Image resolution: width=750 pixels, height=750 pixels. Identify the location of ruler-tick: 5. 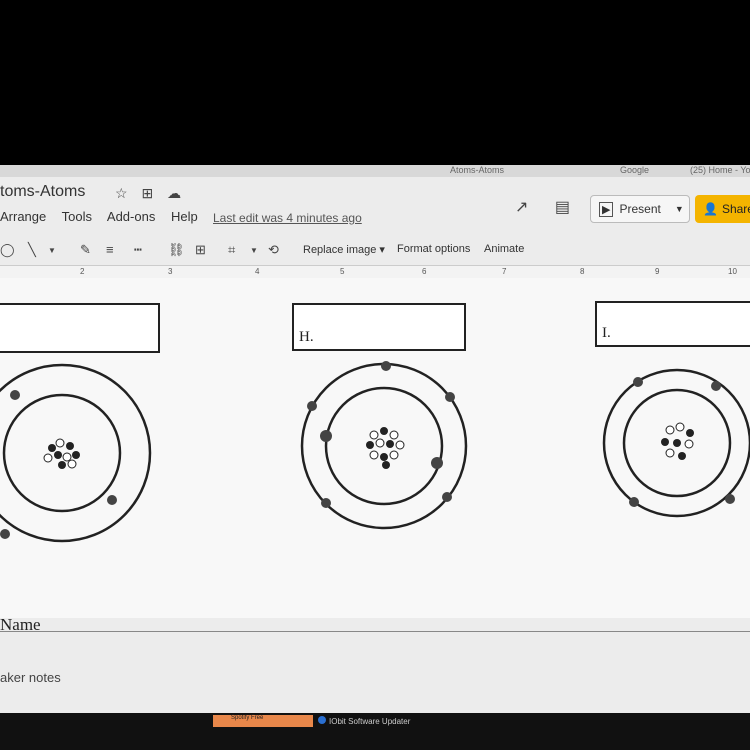
(342, 271).